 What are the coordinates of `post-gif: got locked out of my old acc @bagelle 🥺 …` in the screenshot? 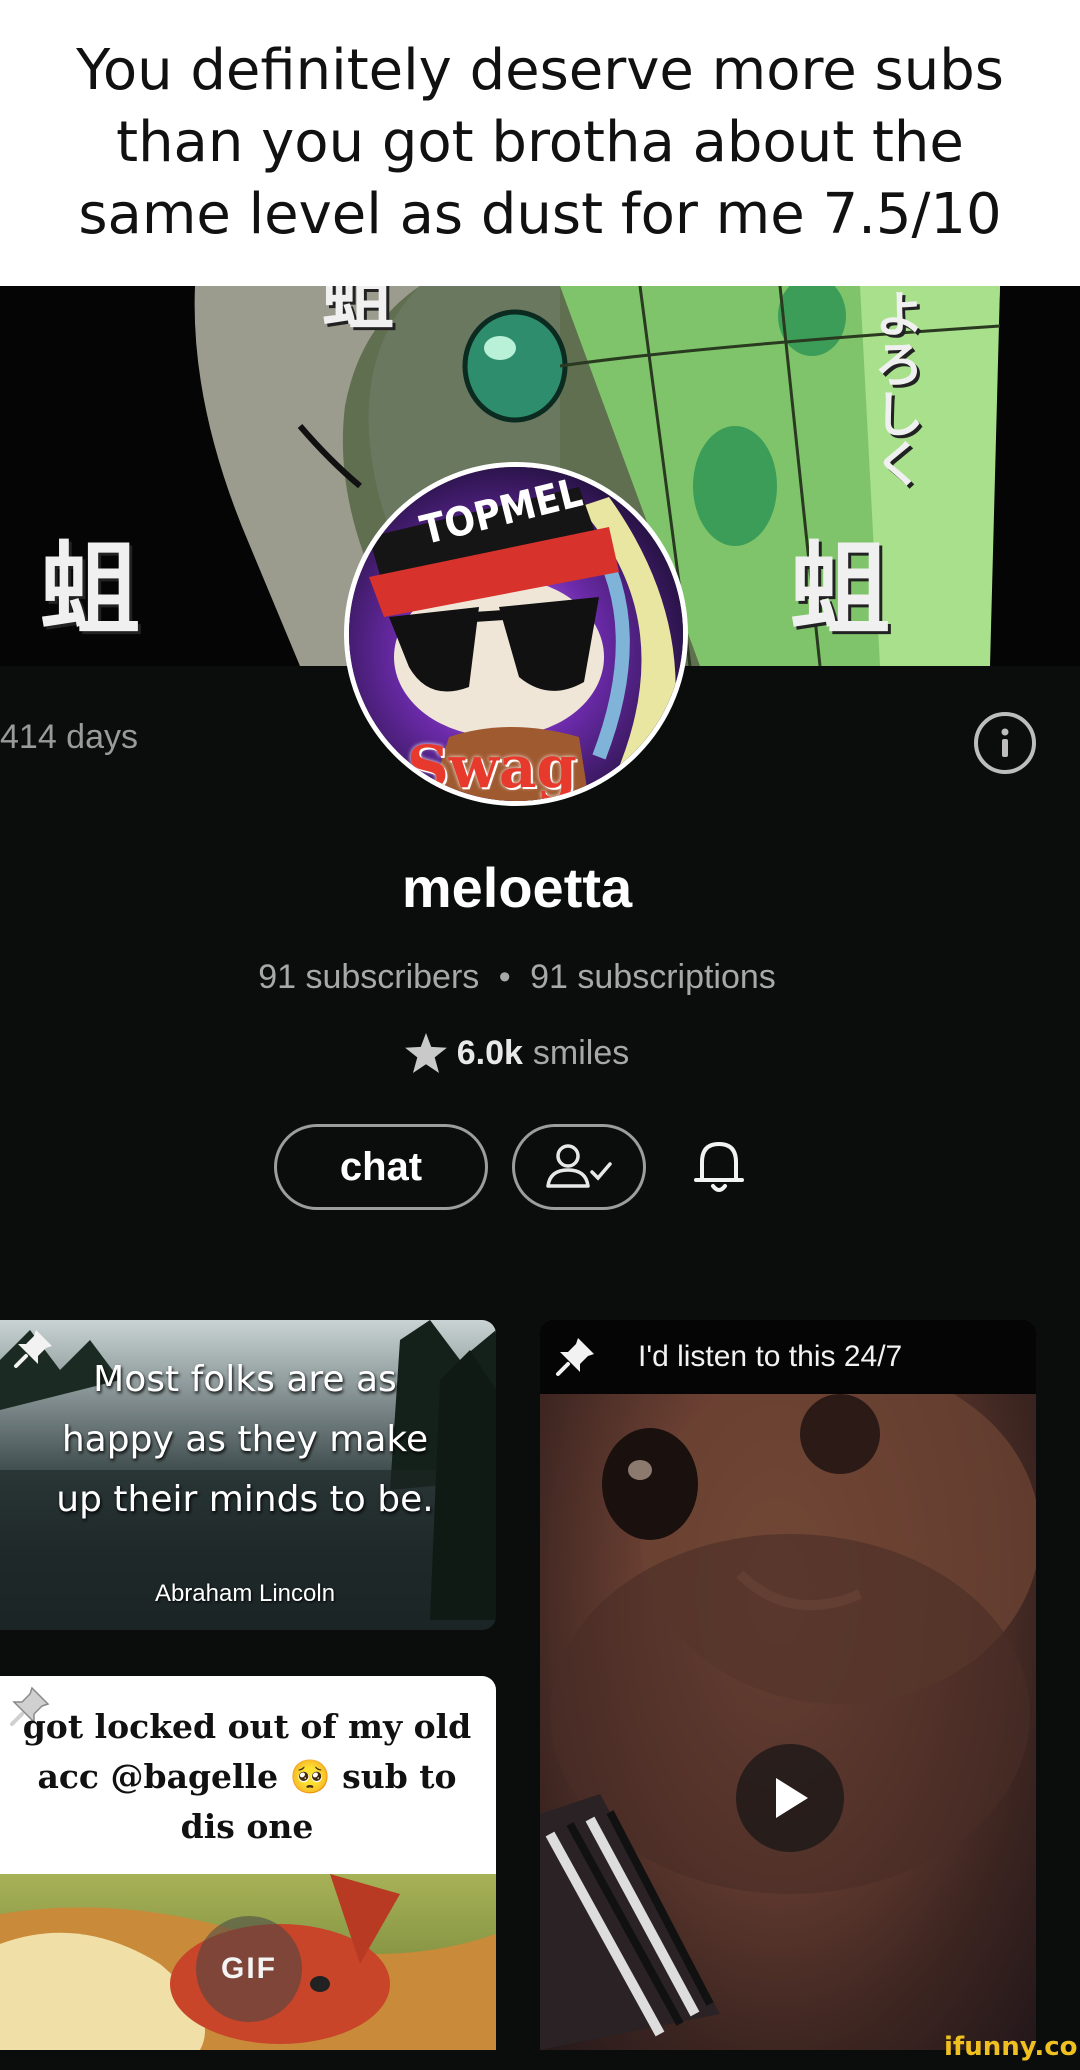 It's located at (248, 1863).